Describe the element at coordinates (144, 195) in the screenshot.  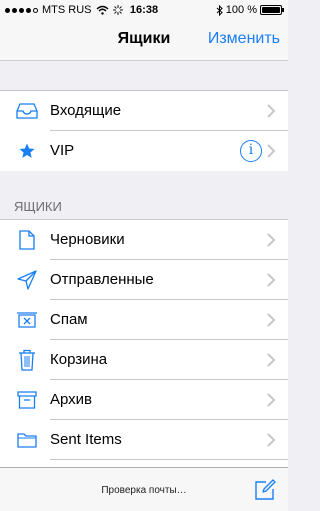
I see `section-header: ЯЩИКИ` at that location.